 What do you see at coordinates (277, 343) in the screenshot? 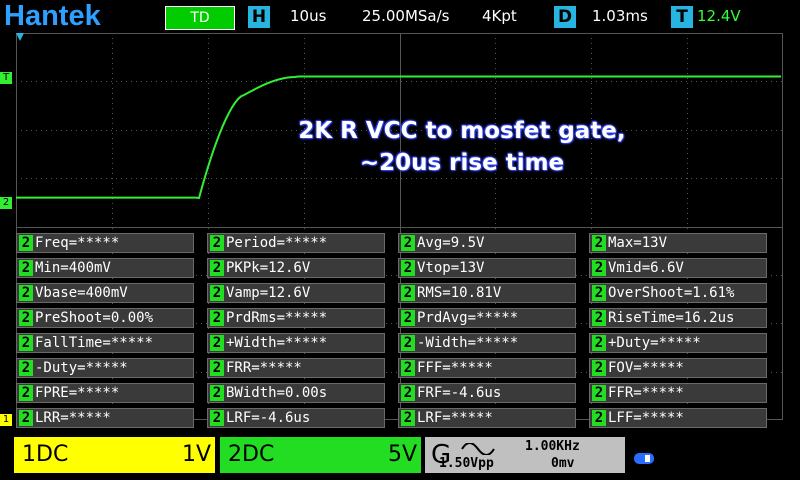
I see `measurement-value: +Width=*****` at bounding box center [277, 343].